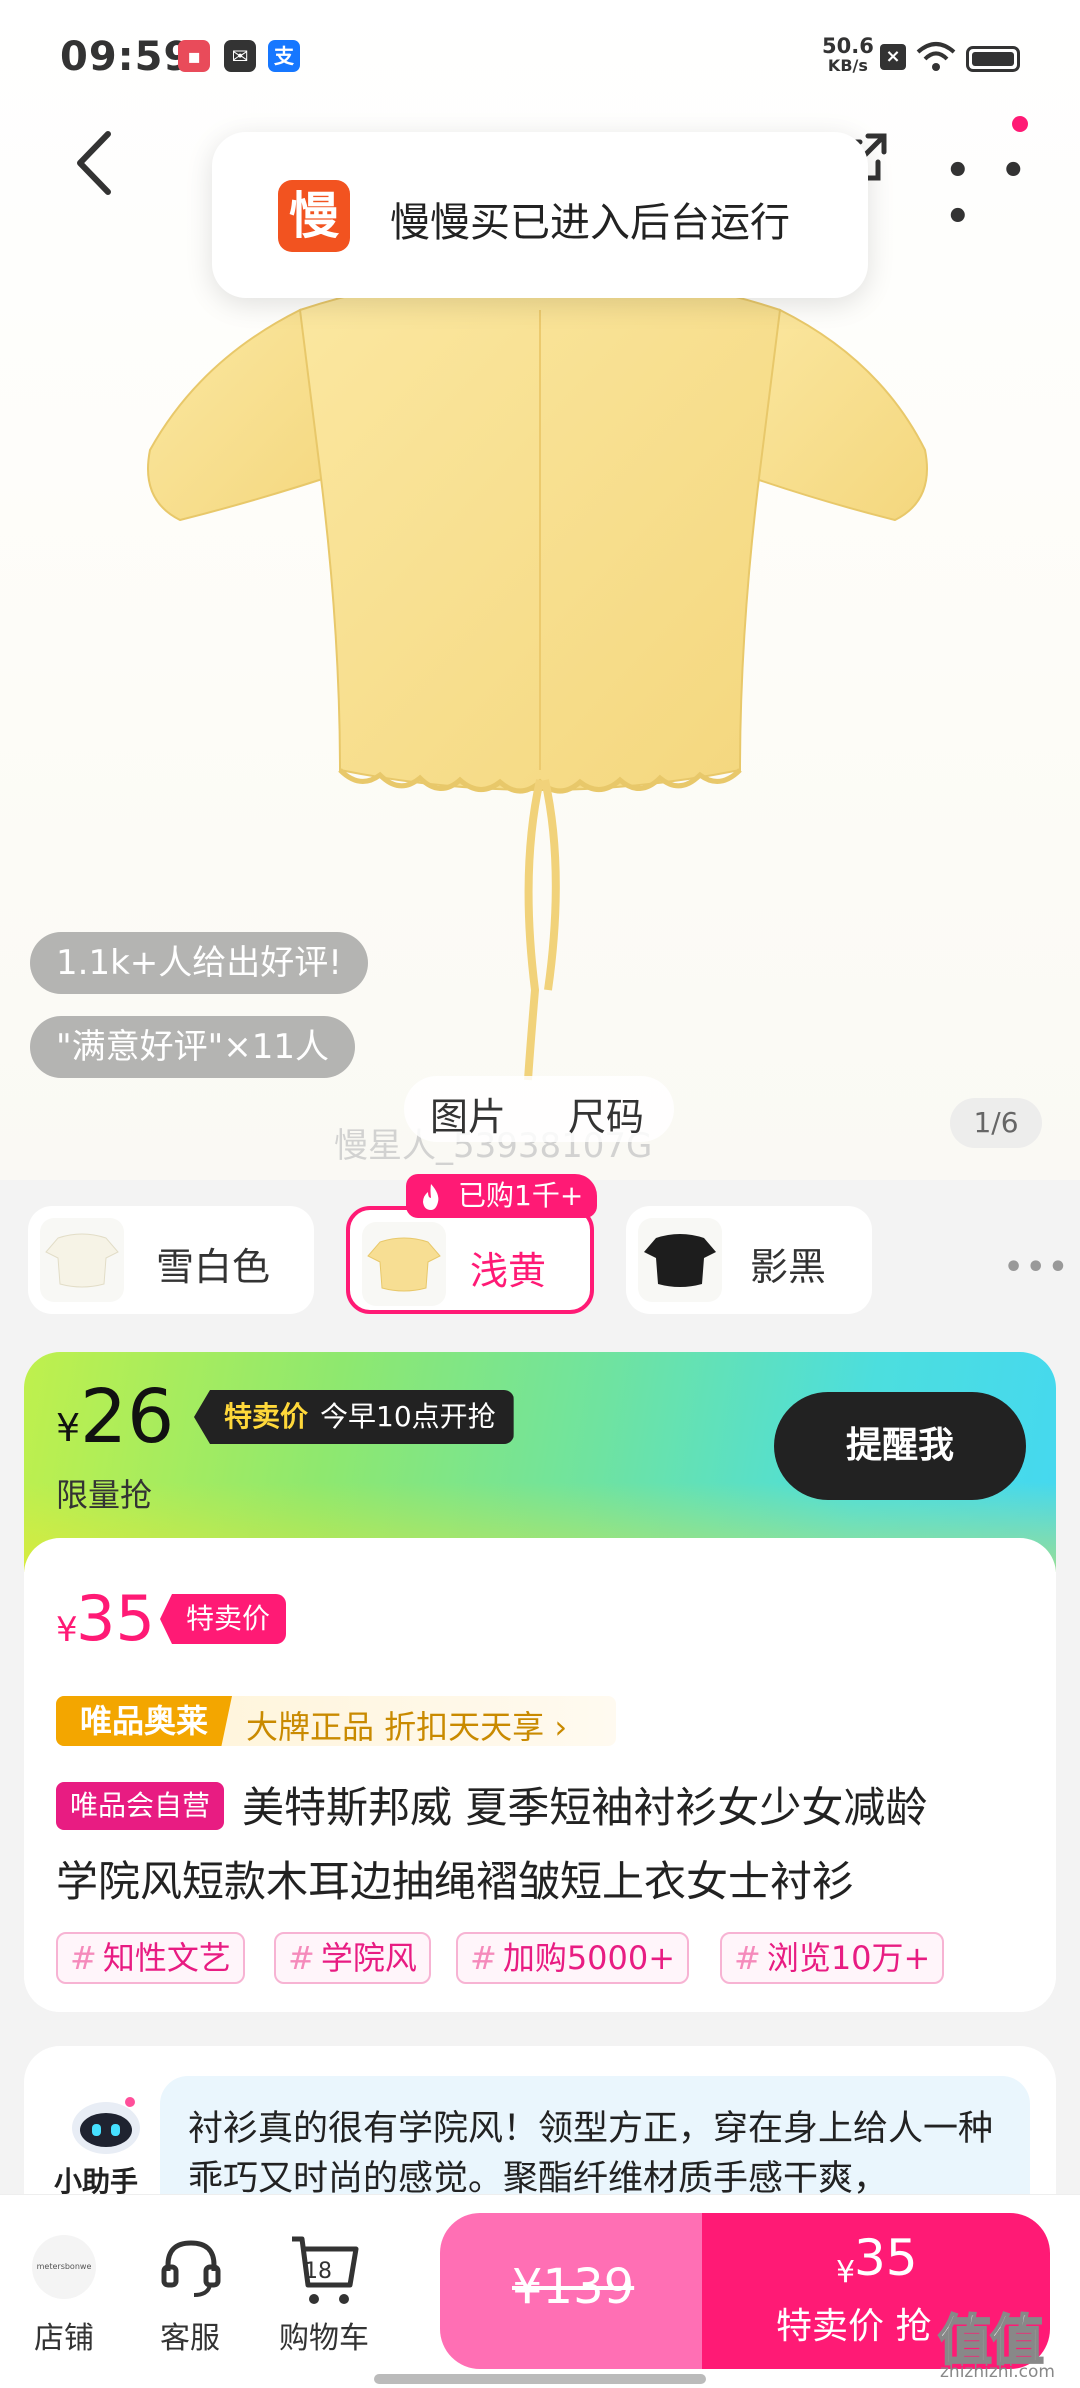 This screenshot has height=2388, width=1080. I want to click on special-price-tag: 特卖价, so click(223, 1619).